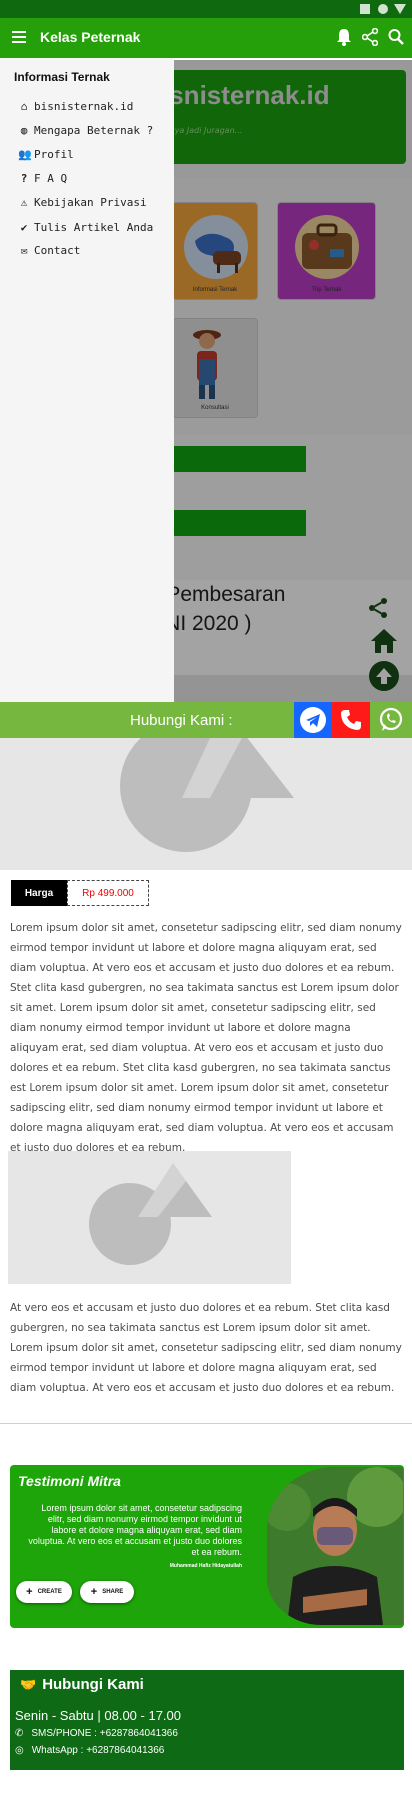 The width and height of the screenshot is (412, 1809). I want to click on drawer-item-kebijakan-privasi: ⚠ Kebijakan Privasi, so click(82, 202).